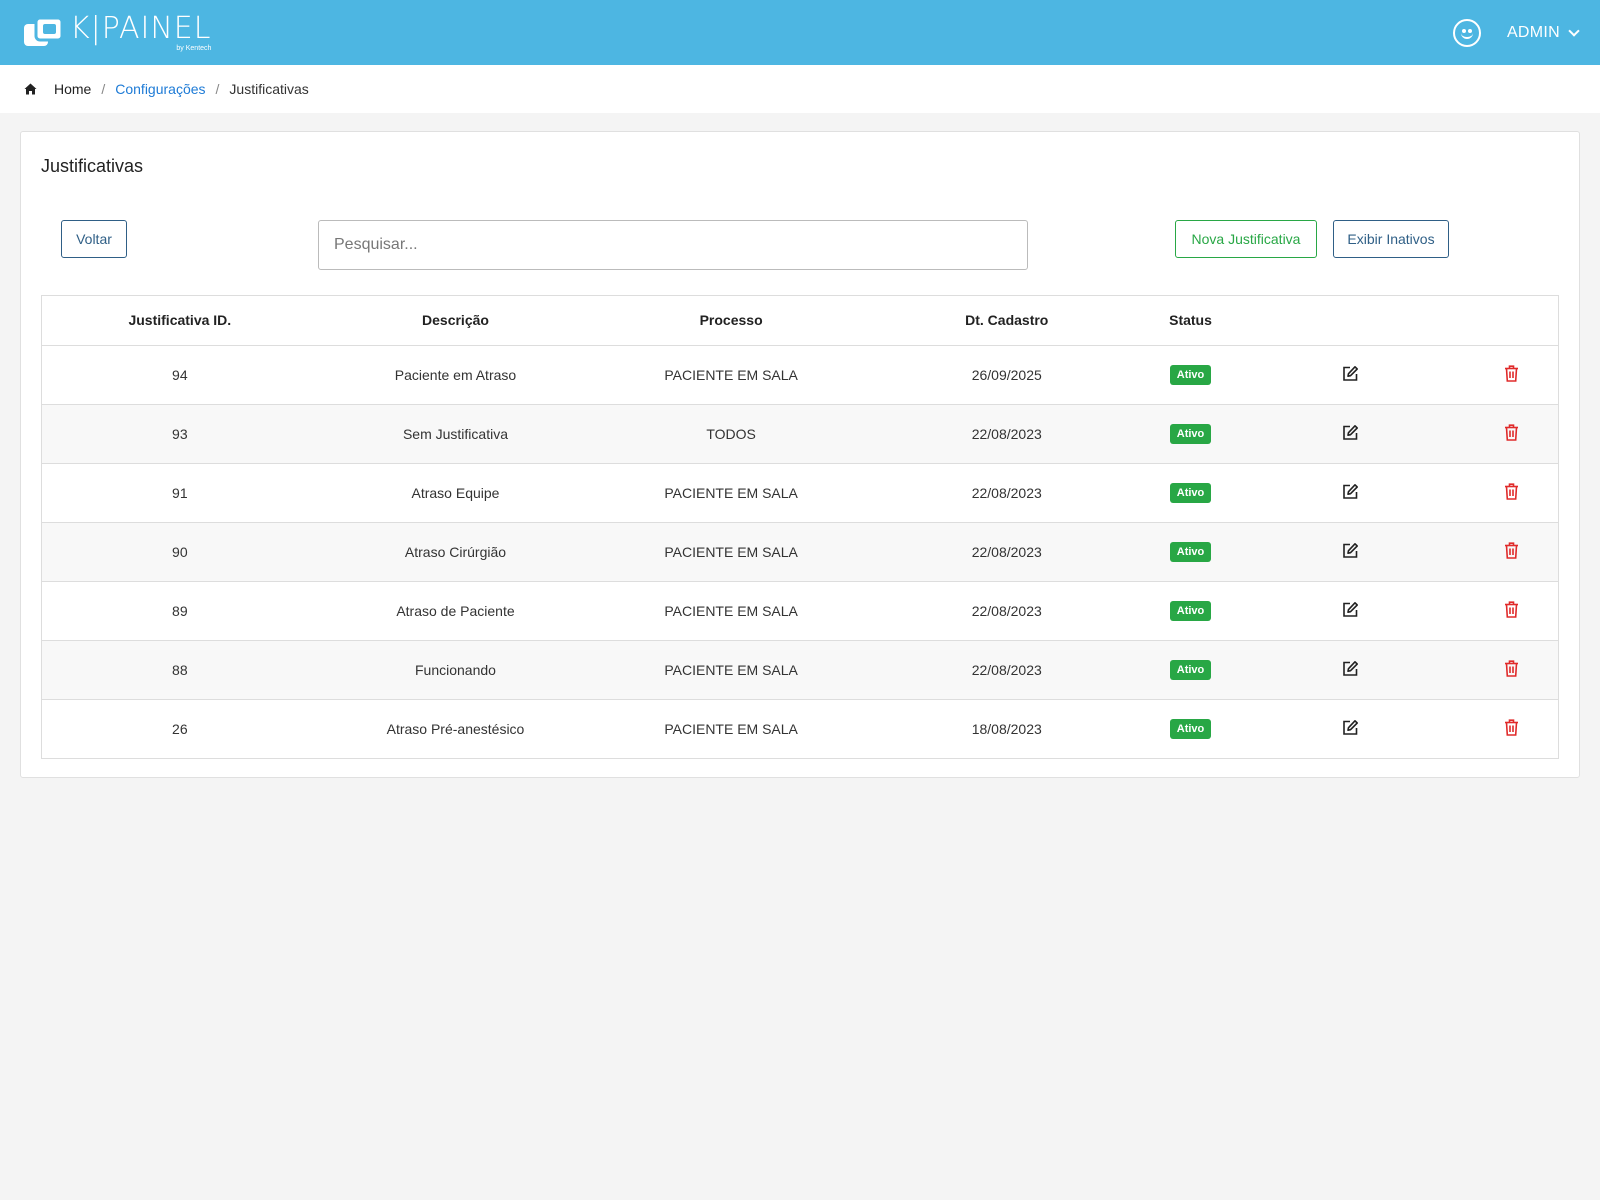  I want to click on cell-id: 89, so click(180, 611).